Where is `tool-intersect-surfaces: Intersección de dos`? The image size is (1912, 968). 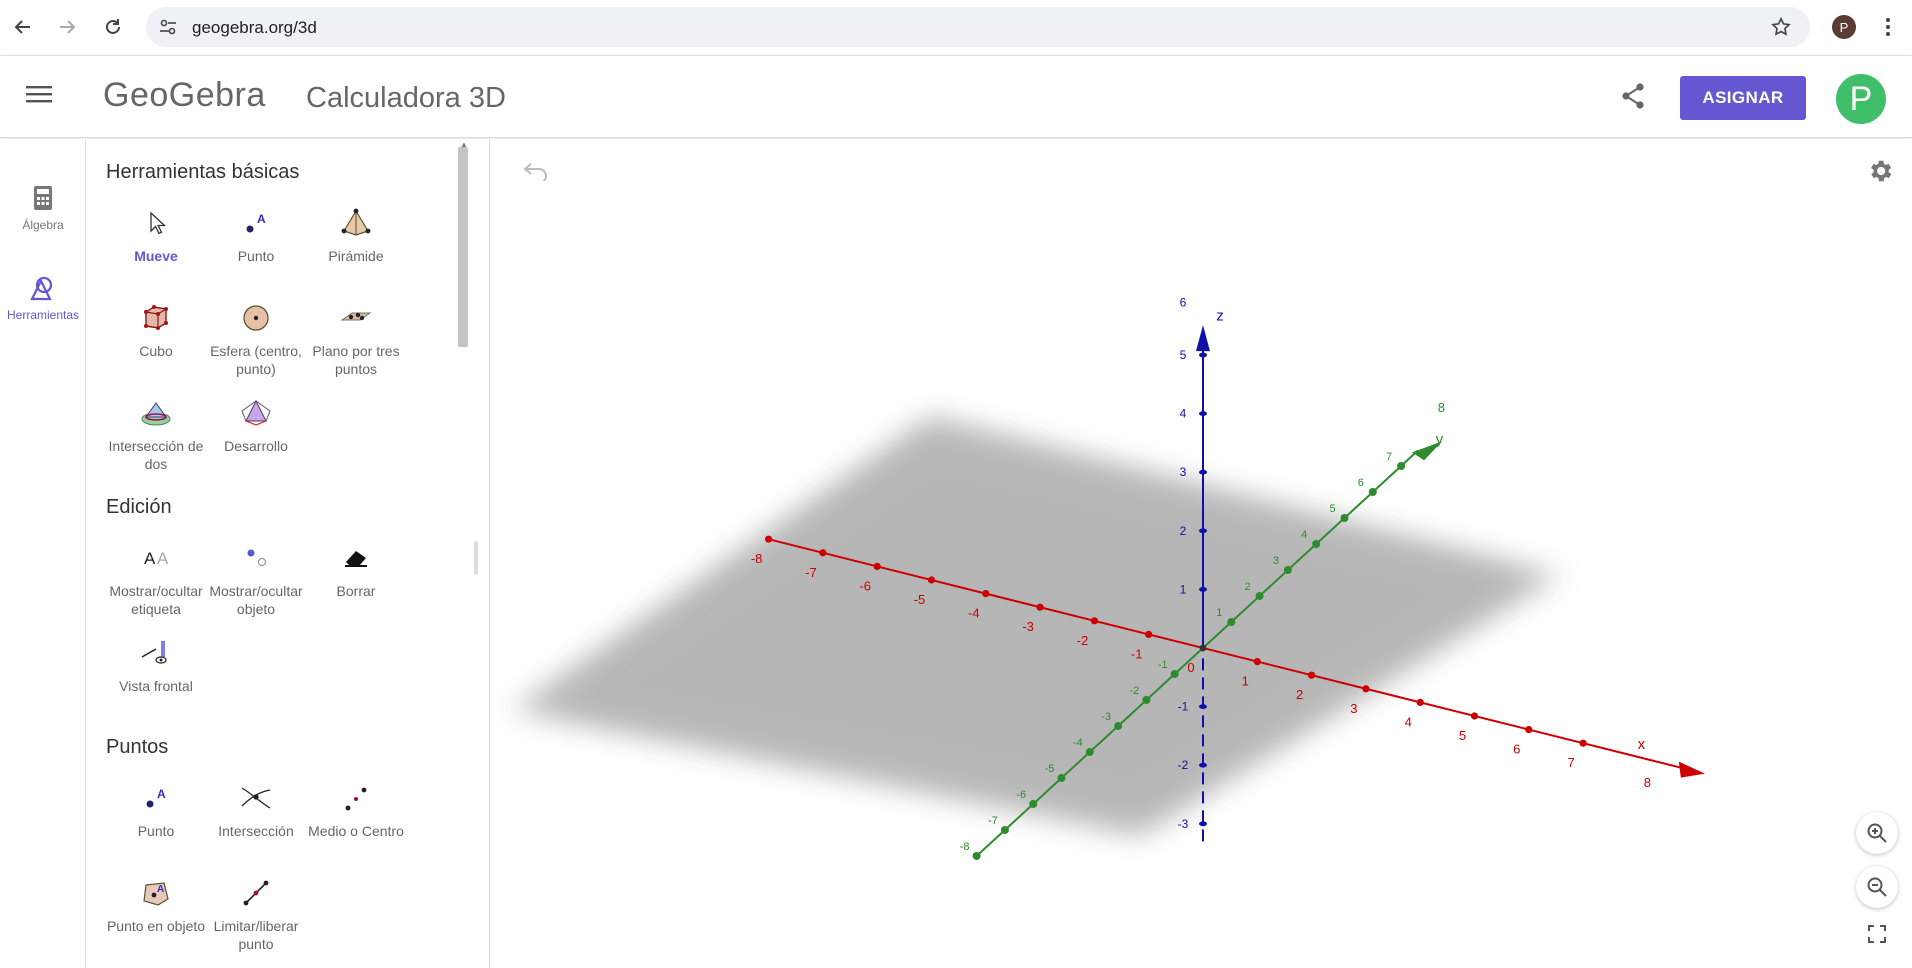
tool-intersect-surfaces: Intersección de dos is located at coordinates (156, 433).